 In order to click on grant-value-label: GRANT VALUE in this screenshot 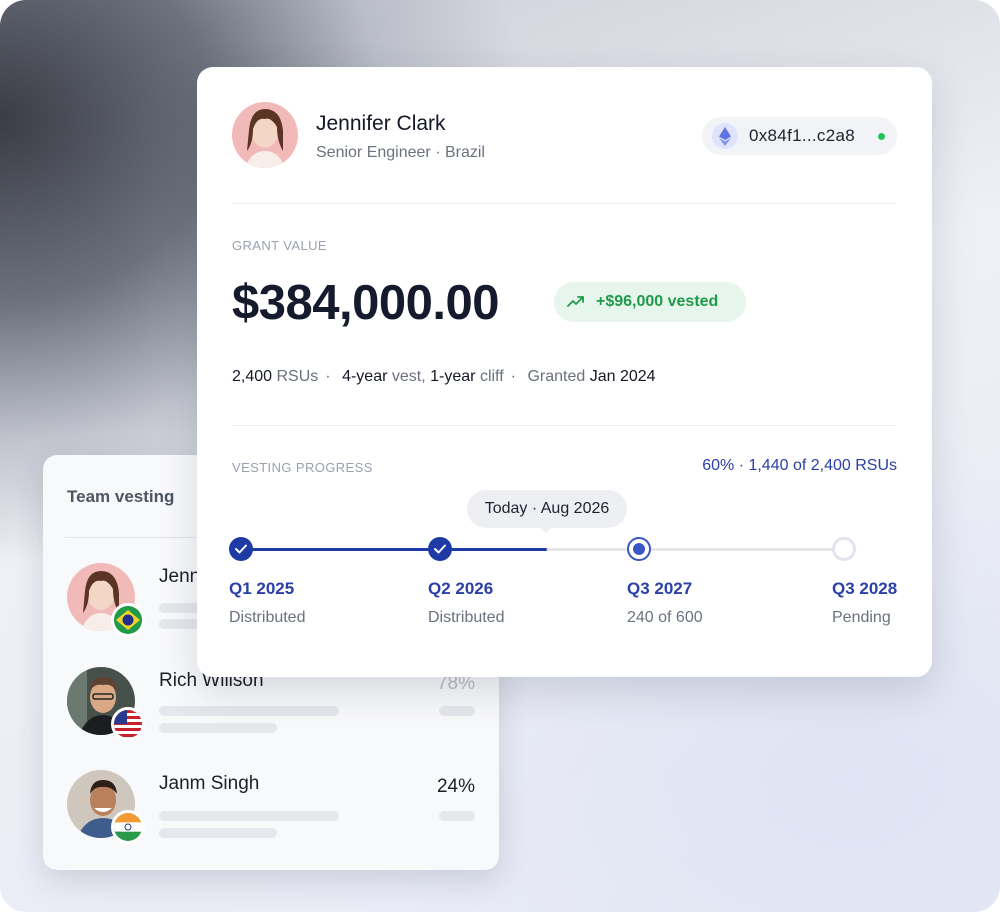, I will do `click(279, 245)`.